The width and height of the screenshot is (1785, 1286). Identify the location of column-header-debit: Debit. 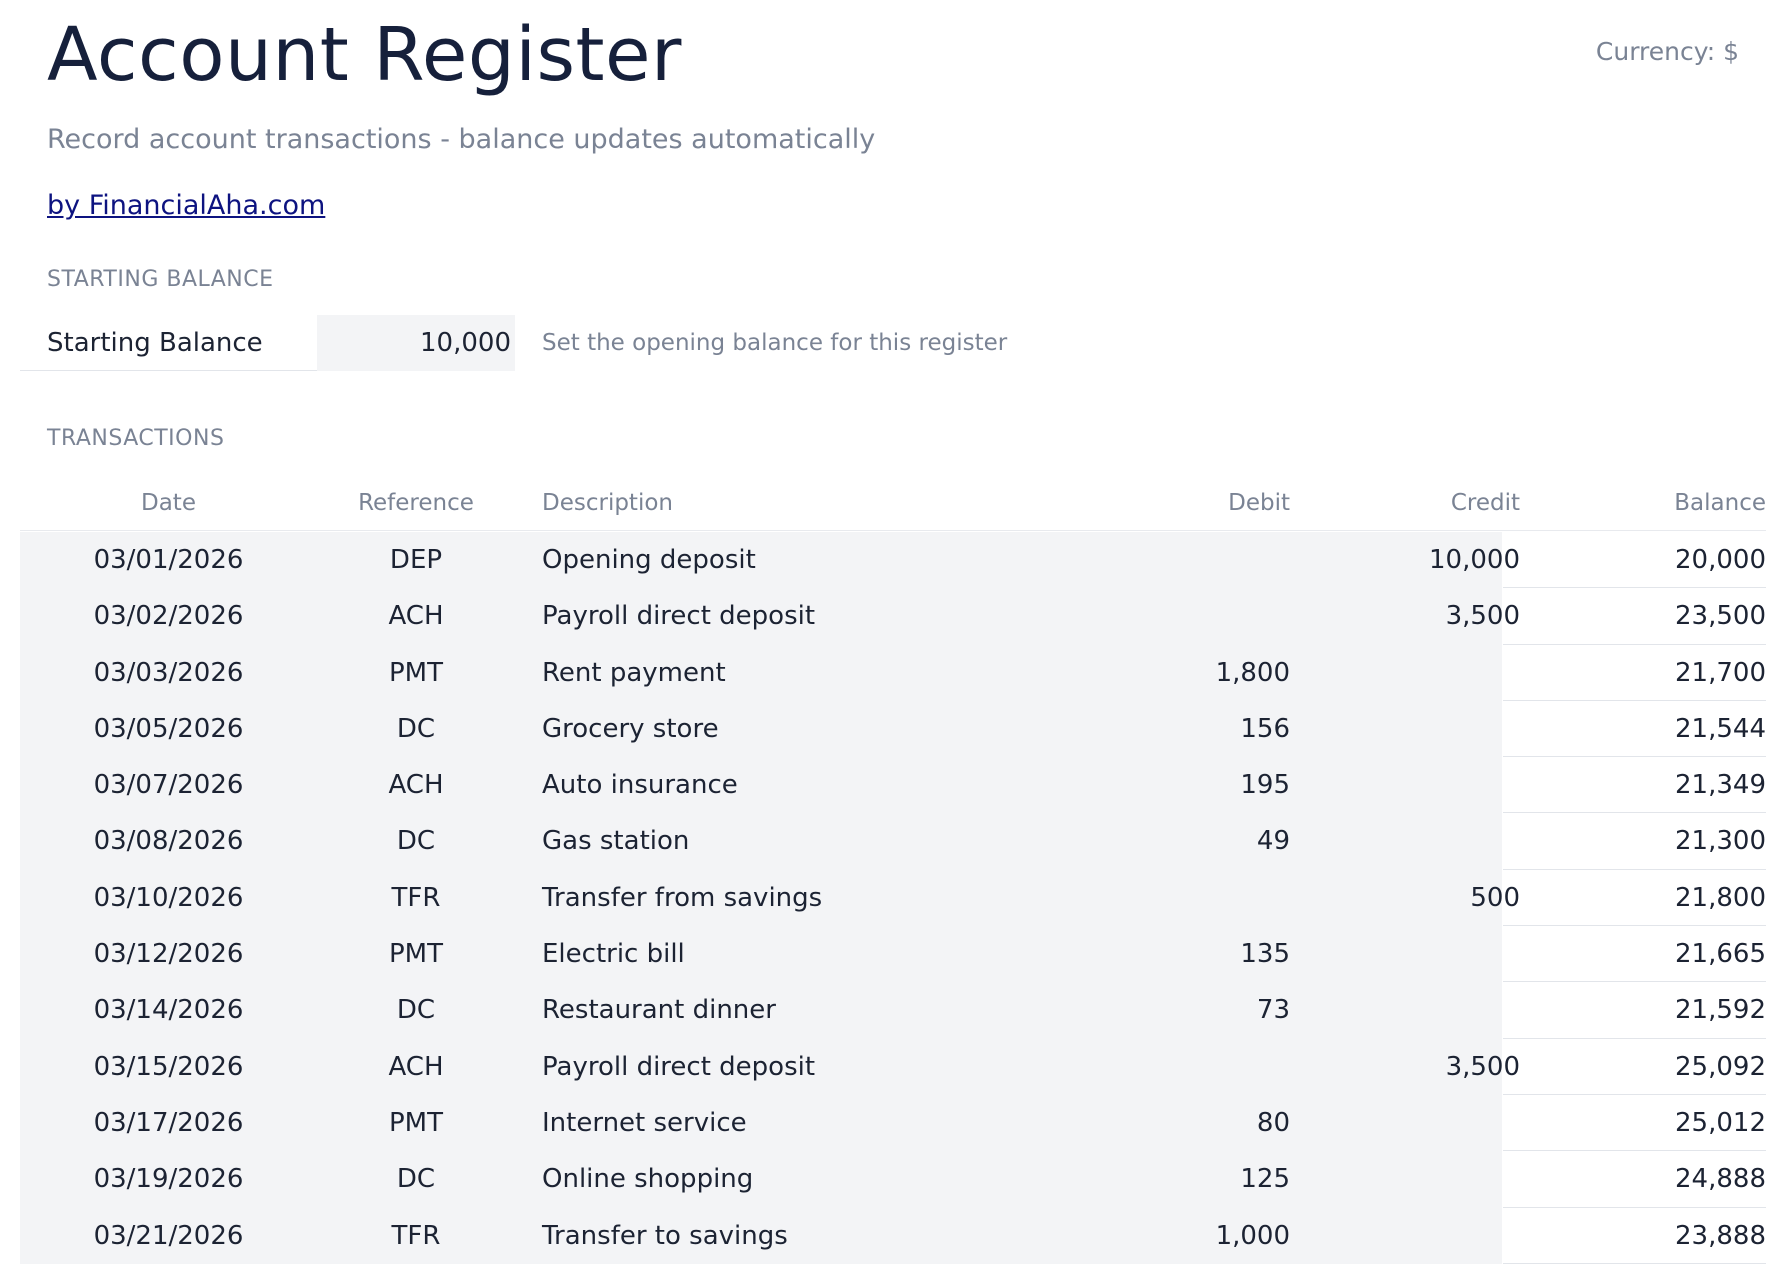
(1259, 503).